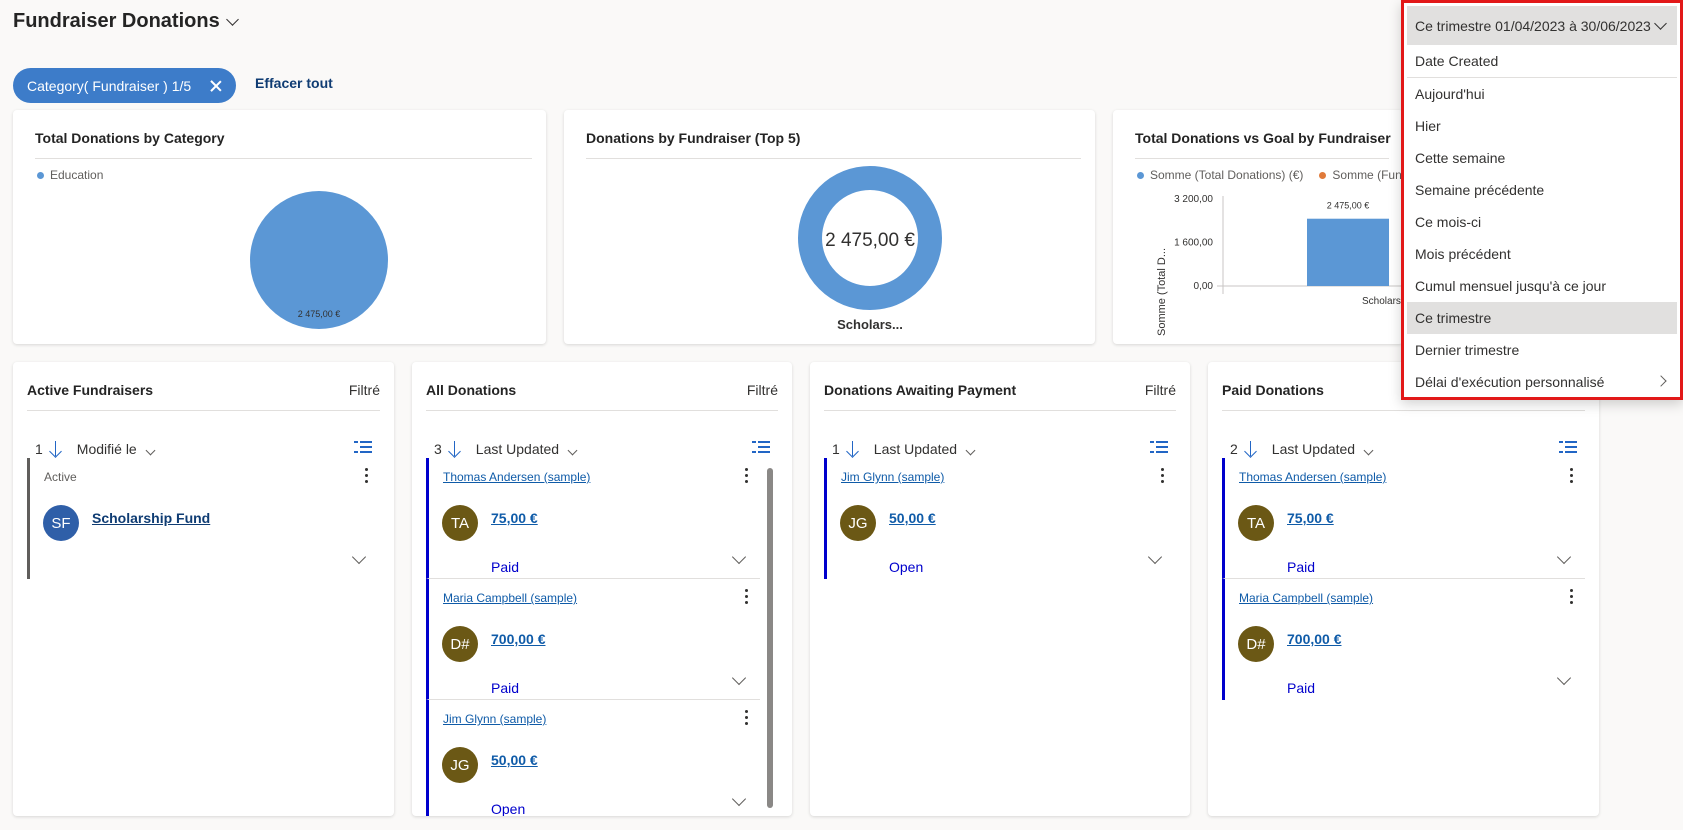  I want to click on record-link: Scholarship Fund, so click(151, 518).